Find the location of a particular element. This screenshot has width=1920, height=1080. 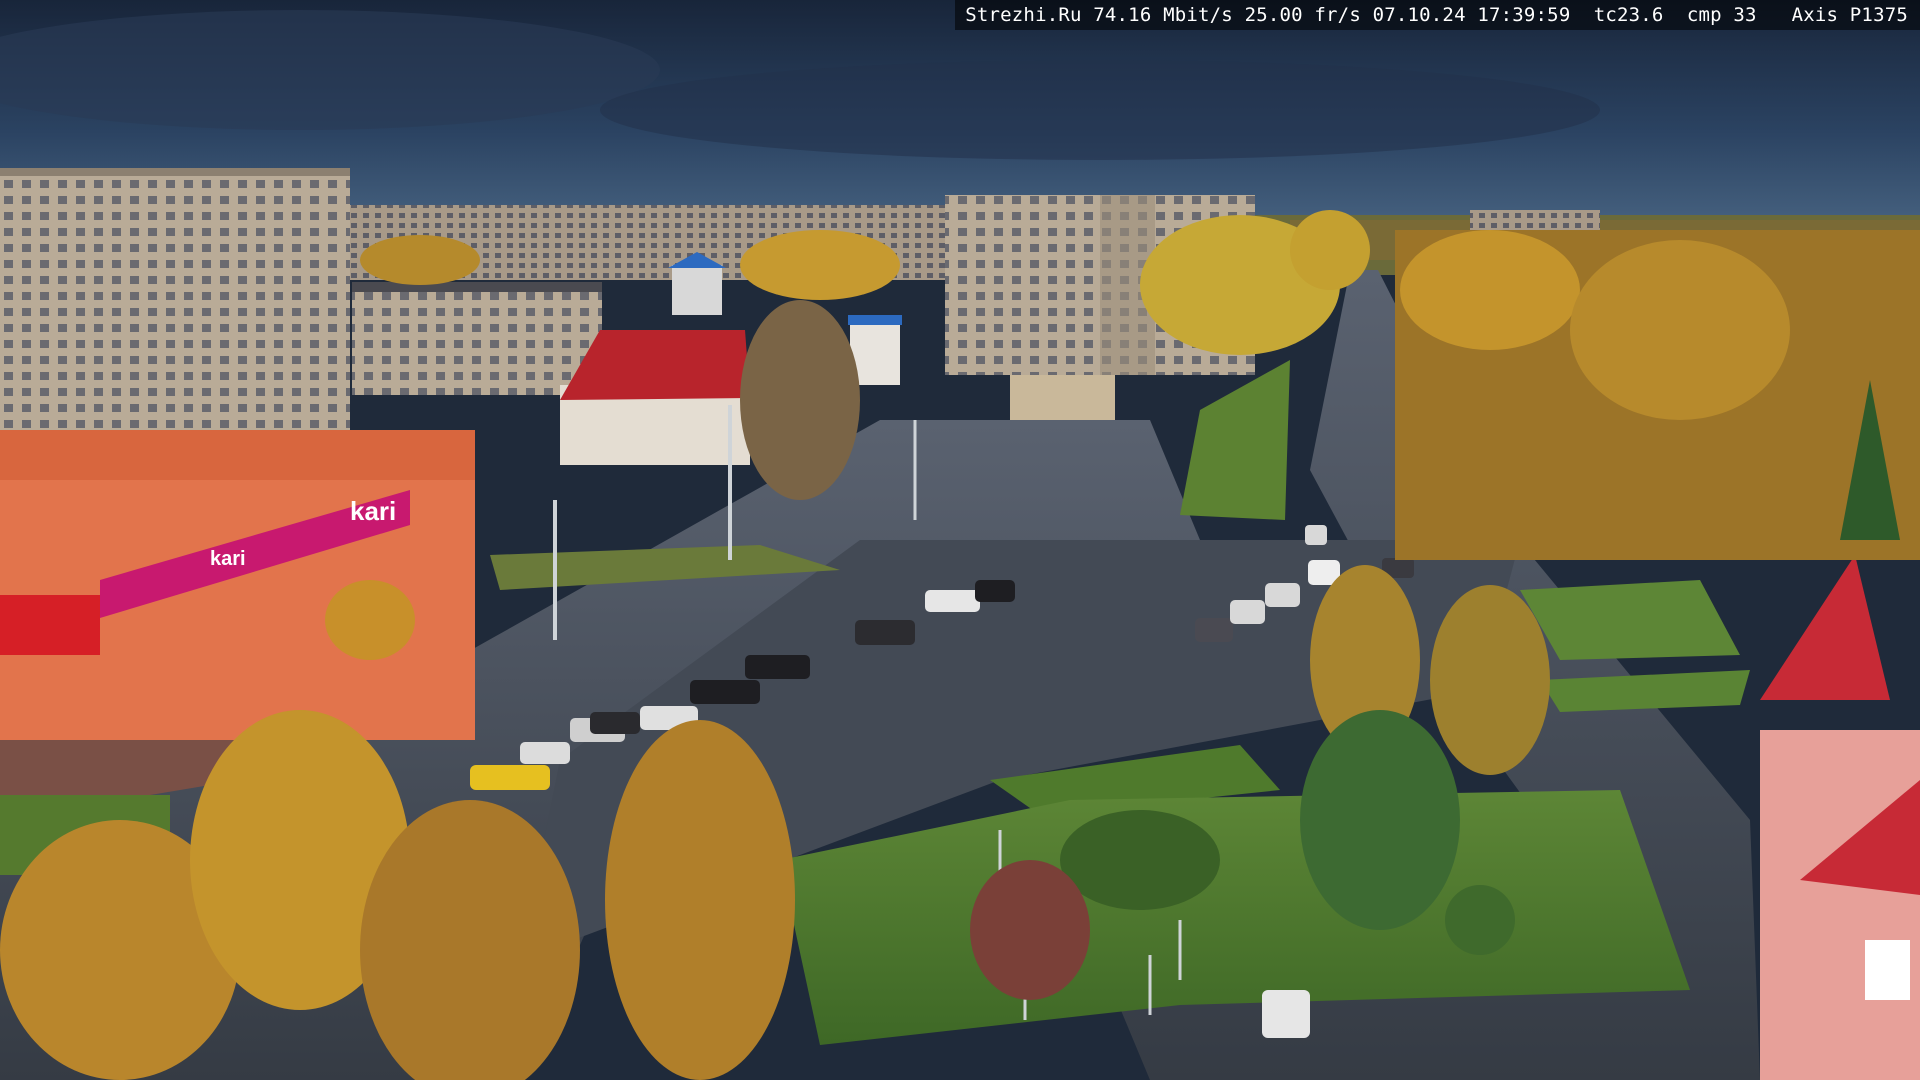

apartment-building-roof is located at coordinates (477, 287).